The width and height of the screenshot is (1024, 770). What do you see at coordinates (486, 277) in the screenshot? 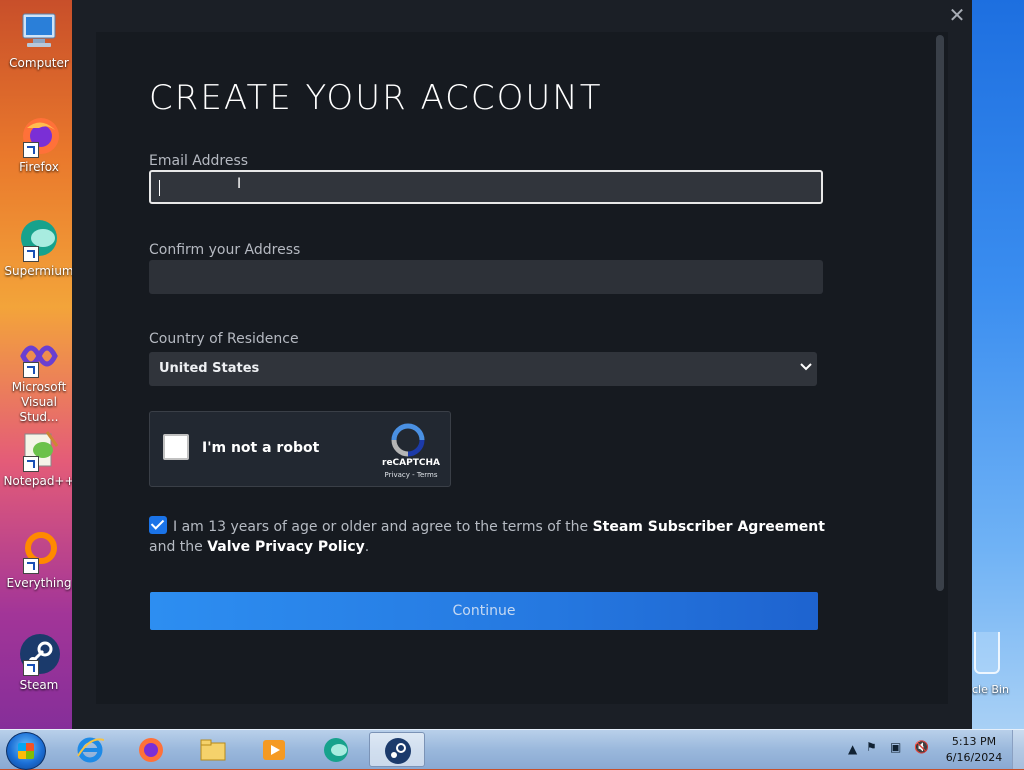
I see `confirm-email-field` at bounding box center [486, 277].